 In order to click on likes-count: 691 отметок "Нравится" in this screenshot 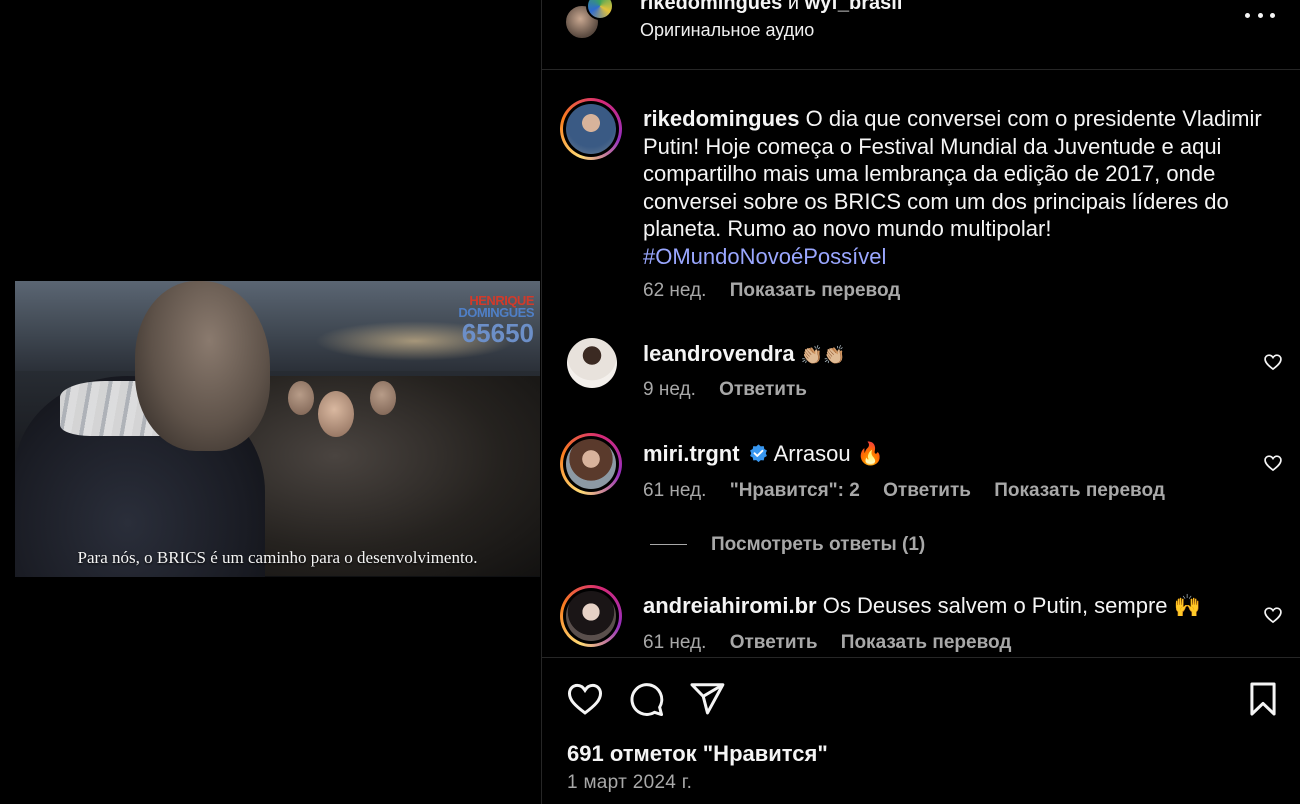, I will do `click(697, 754)`.